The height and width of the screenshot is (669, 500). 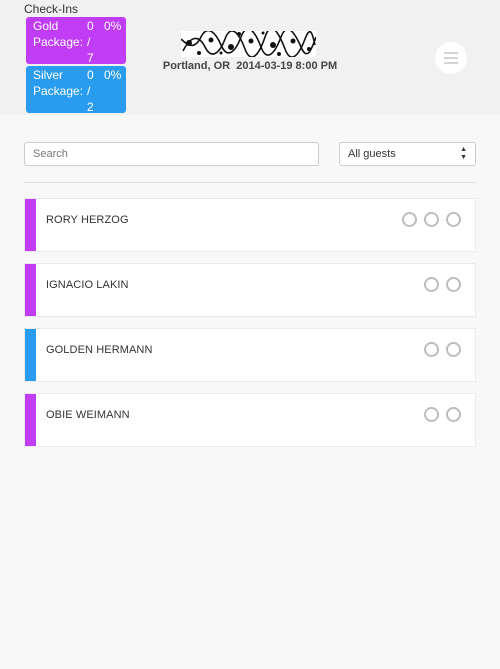 I want to click on package-name: Gold Package:, so click(x=58, y=34).